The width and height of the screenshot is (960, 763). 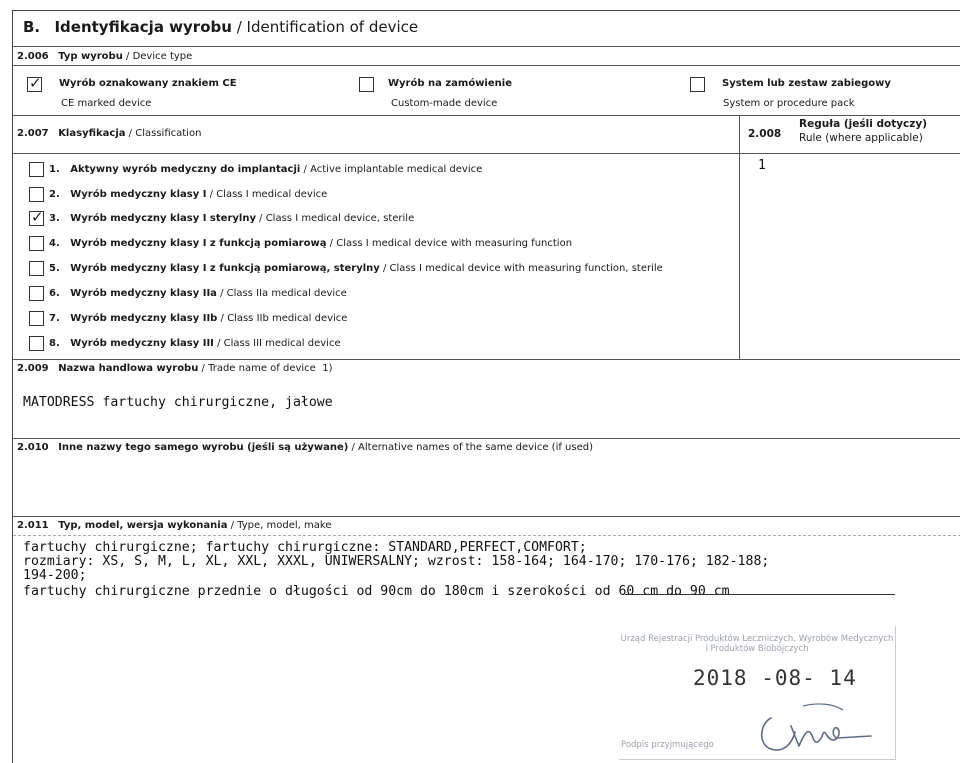 What do you see at coordinates (54, 293) in the screenshot?
I see `class-num: 6.` at bounding box center [54, 293].